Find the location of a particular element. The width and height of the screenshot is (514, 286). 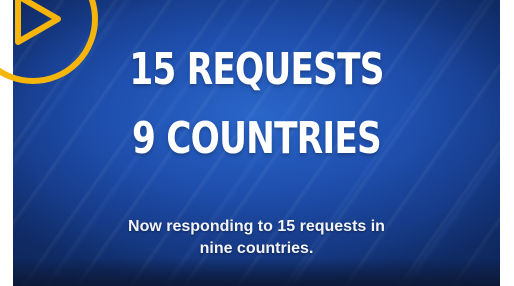

play-button is located at coordinates (54, 47).